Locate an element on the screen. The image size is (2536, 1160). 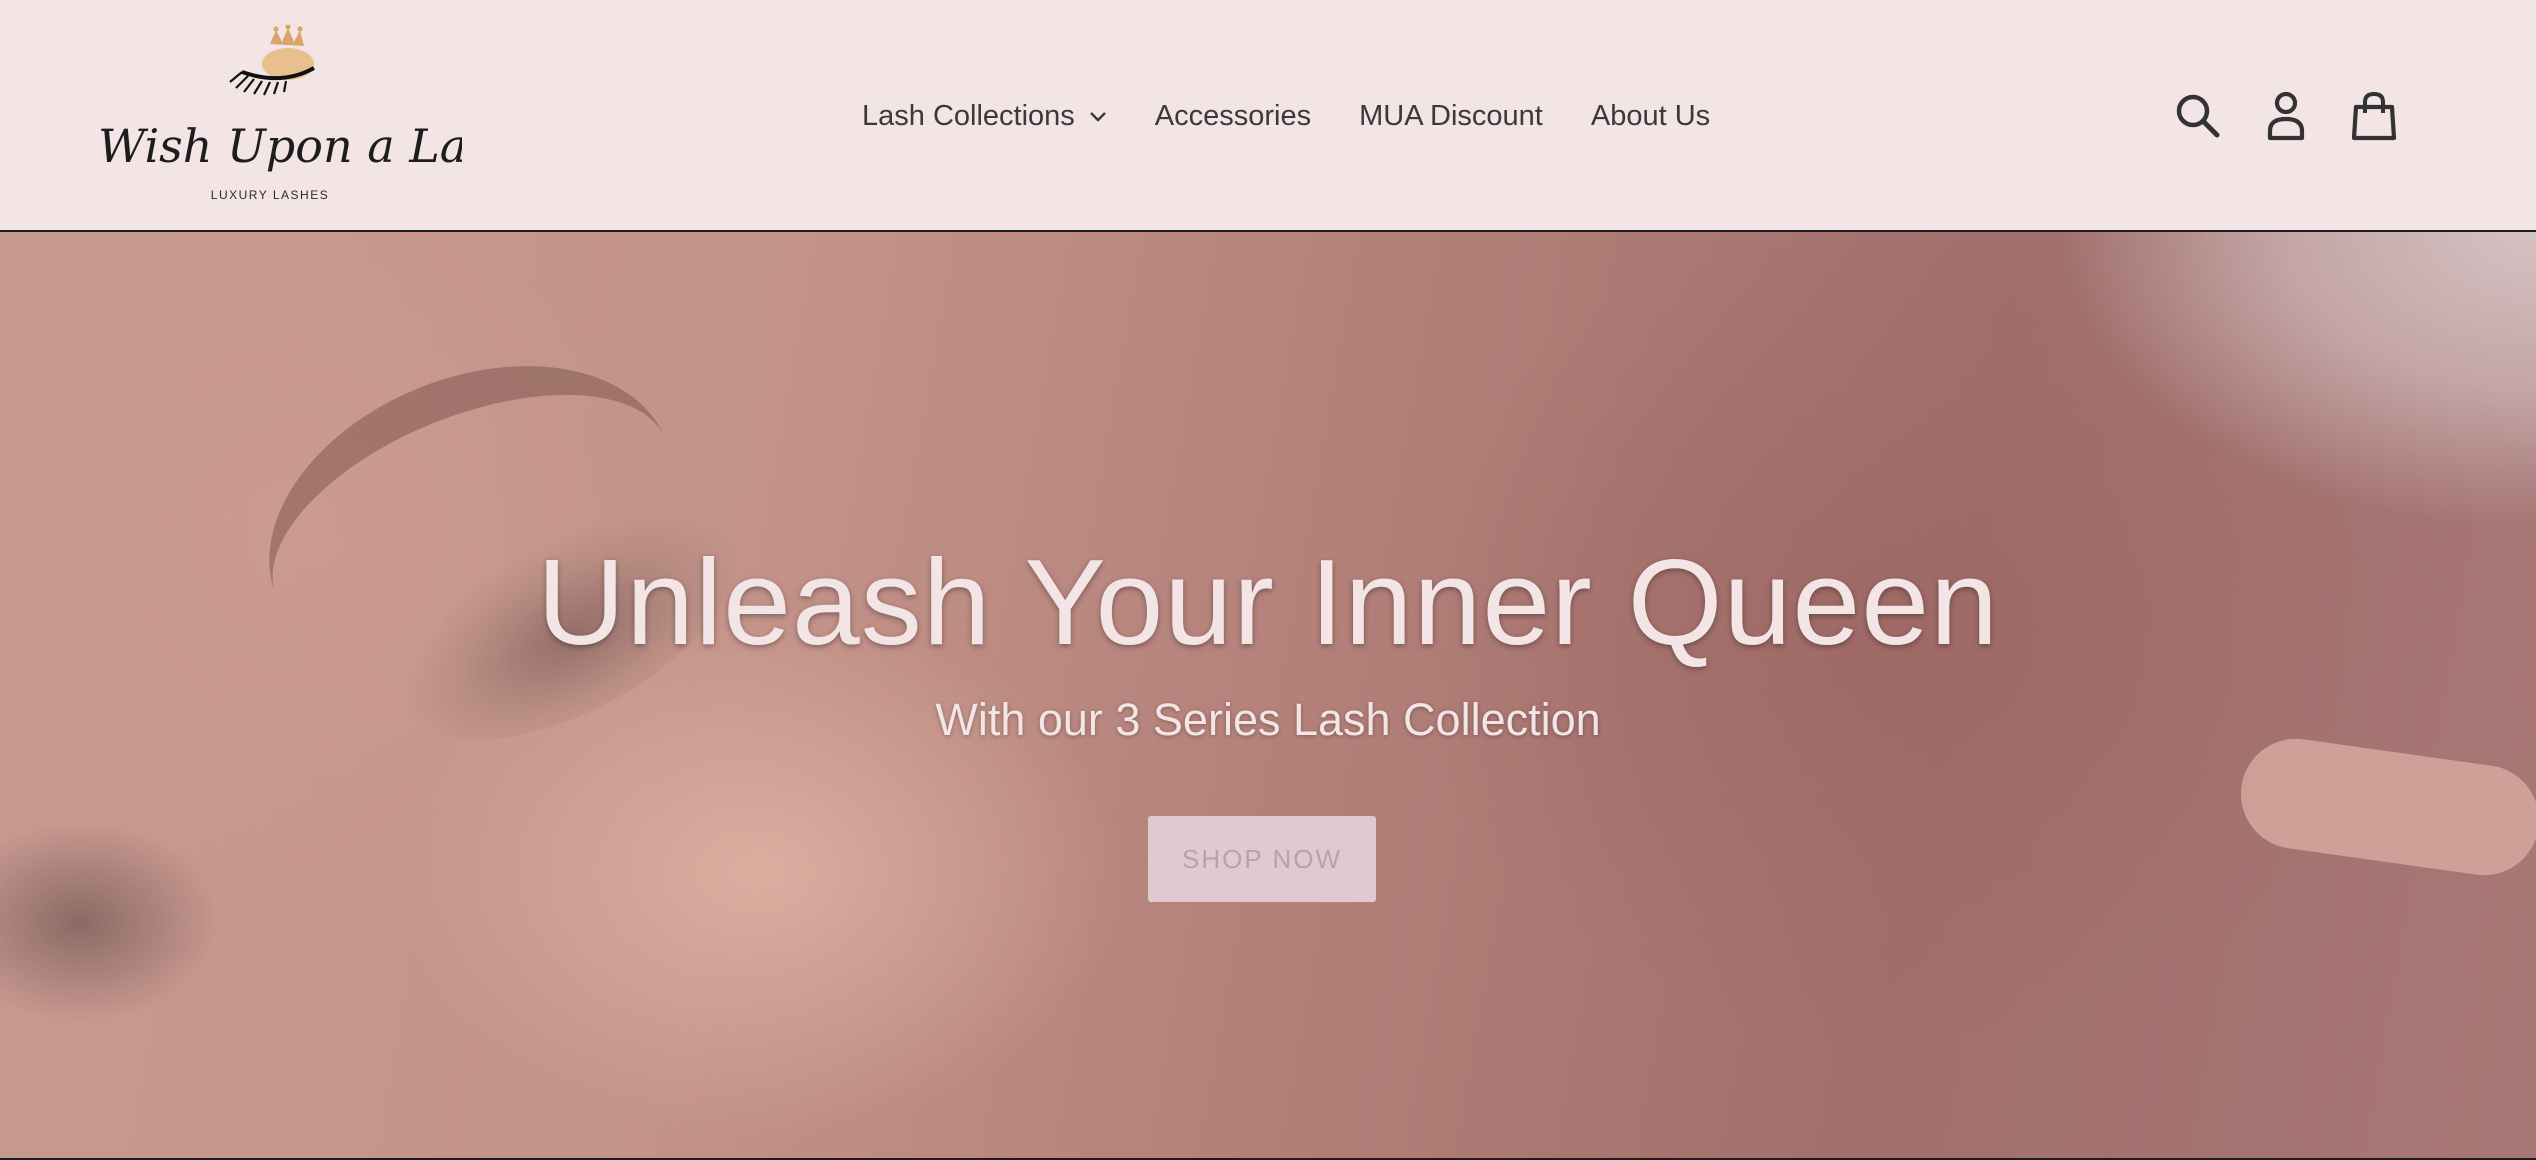
site-logo: Wish Upon a Lash LUXURY LASHES is located at coordinates (277, 117).